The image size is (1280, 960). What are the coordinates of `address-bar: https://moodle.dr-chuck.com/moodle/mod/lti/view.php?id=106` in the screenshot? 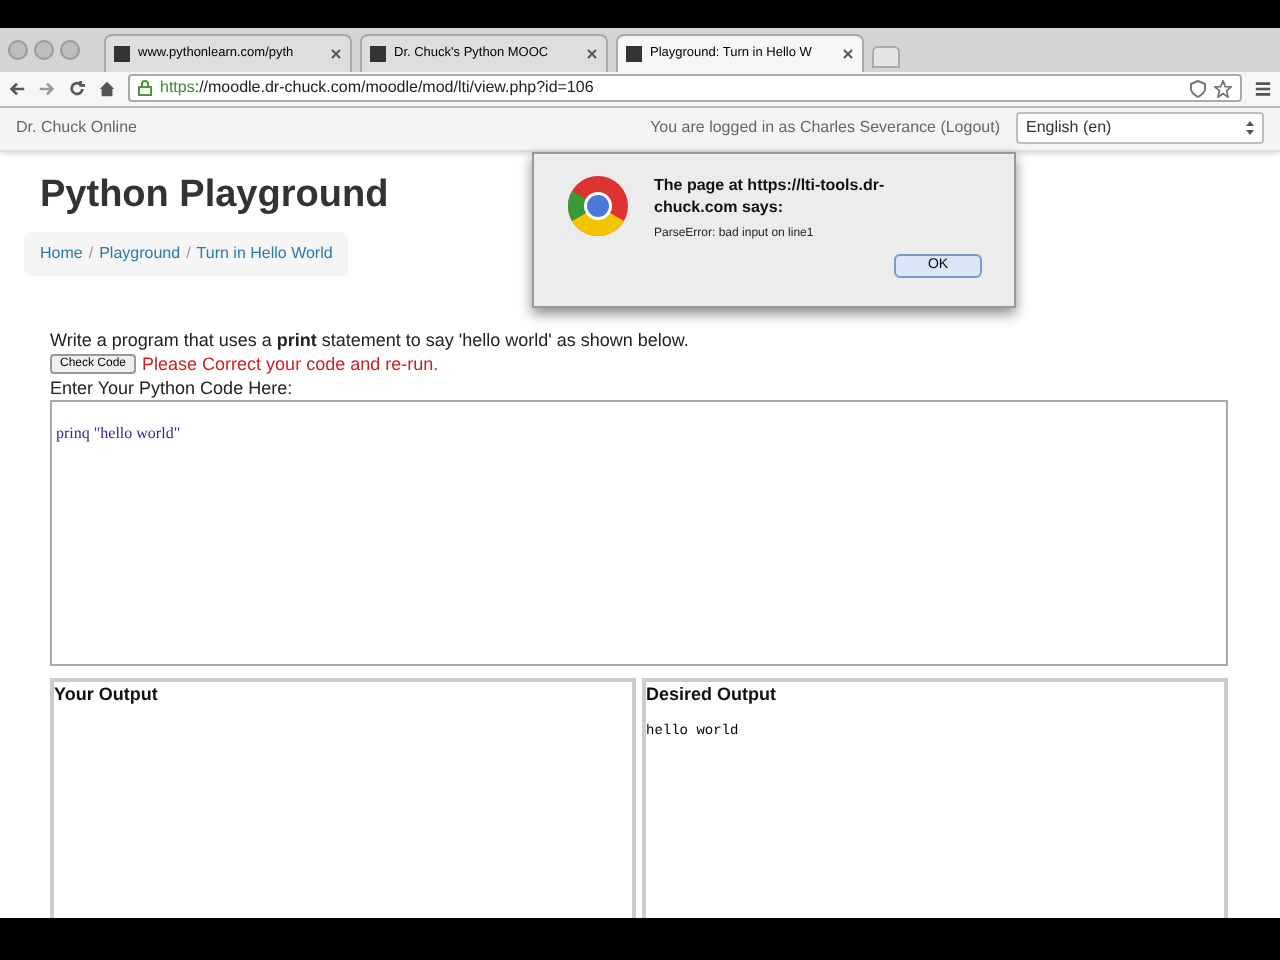 It's located at (685, 88).